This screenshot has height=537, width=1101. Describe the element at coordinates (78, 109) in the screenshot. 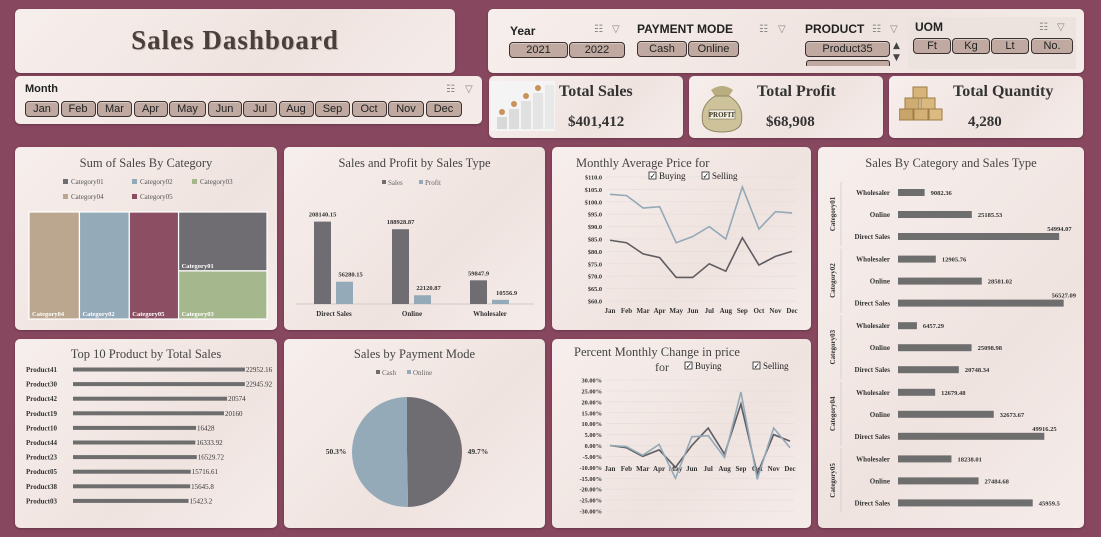

I see `month-chip-feb: Feb` at that location.